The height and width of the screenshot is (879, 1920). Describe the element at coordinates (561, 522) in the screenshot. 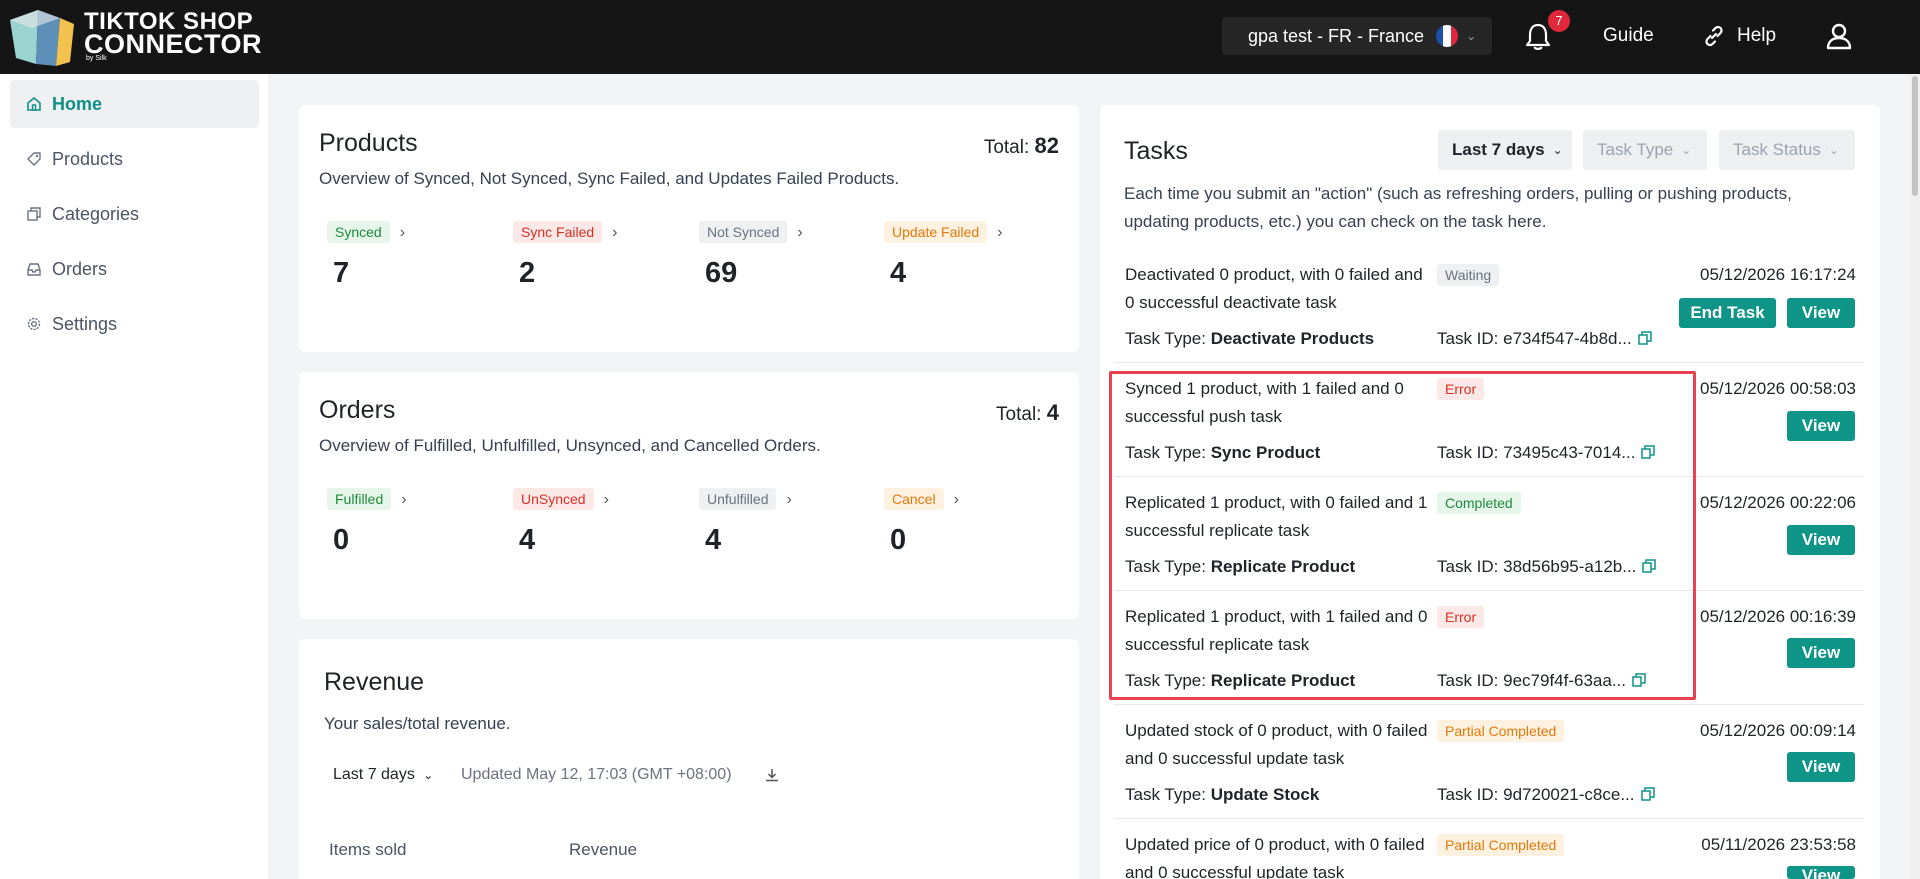

I see `orders-stat-unsynced: UnSynced › 4` at that location.